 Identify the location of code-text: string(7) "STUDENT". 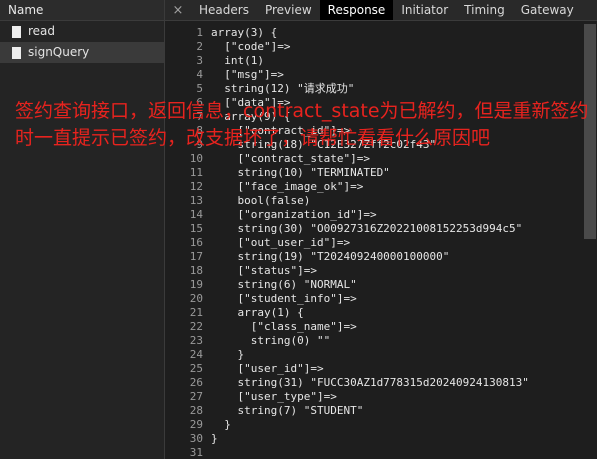
(287, 410).